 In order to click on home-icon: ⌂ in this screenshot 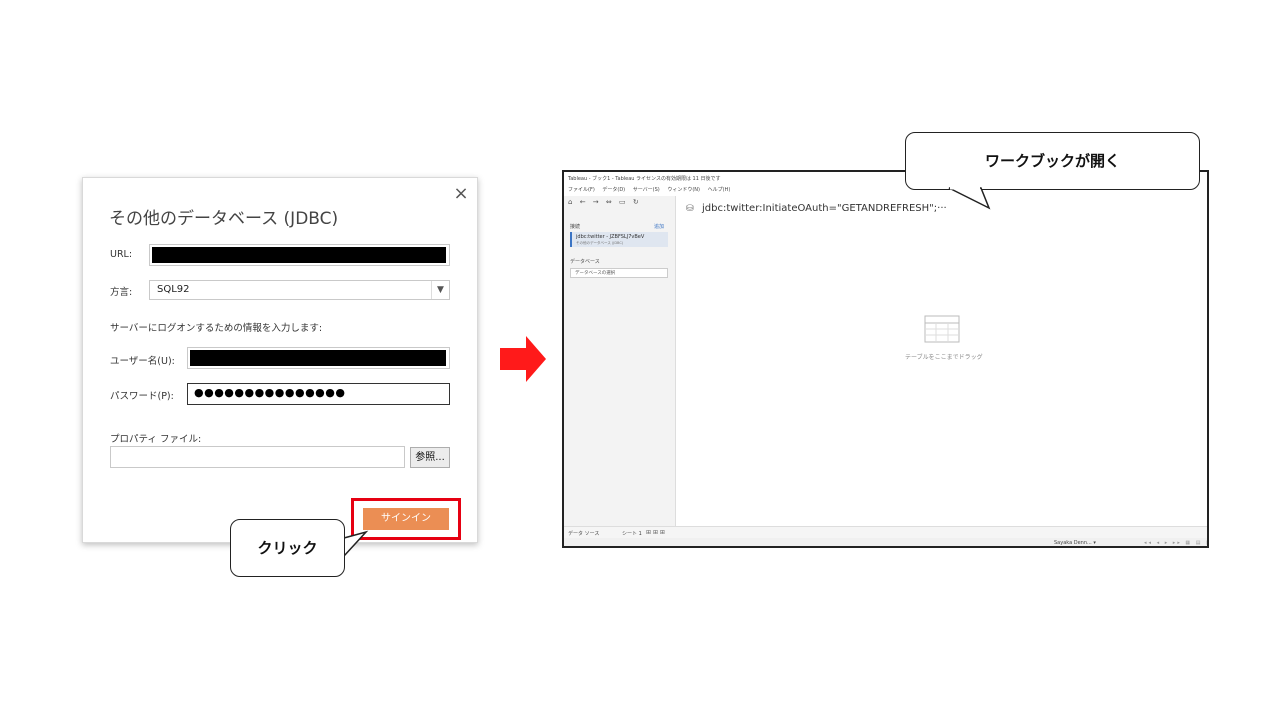, I will do `click(570, 202)`.